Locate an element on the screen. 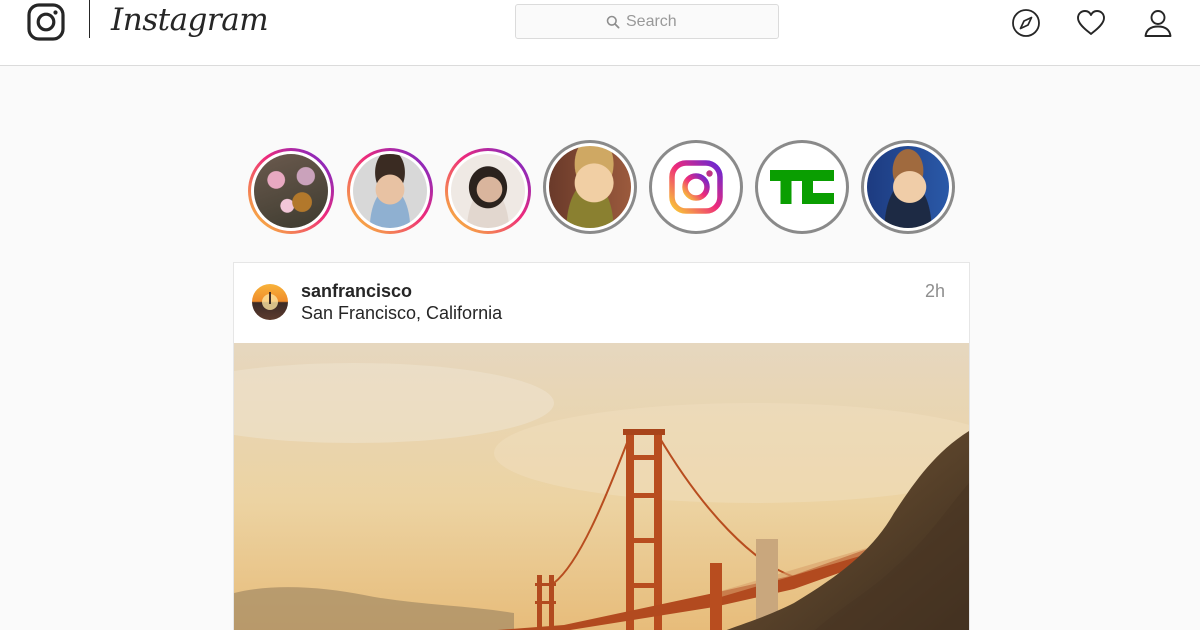 The width and height of the screenshot is (1200, 630). instagram-wordmark: Instagram is located at coordinates (190, 20).